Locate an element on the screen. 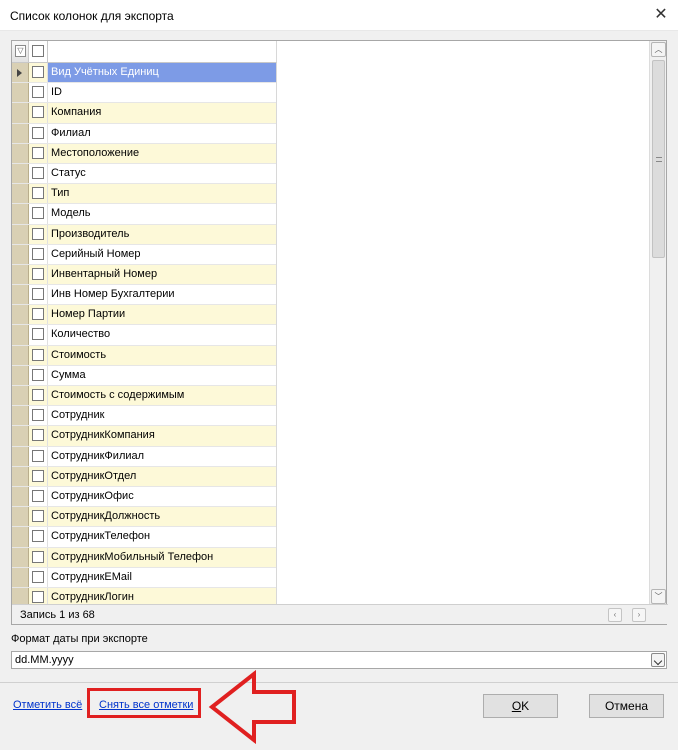 The height and width of the screenshot is (750, 678). chevron-down-icon is located at coordinates (658, 660).